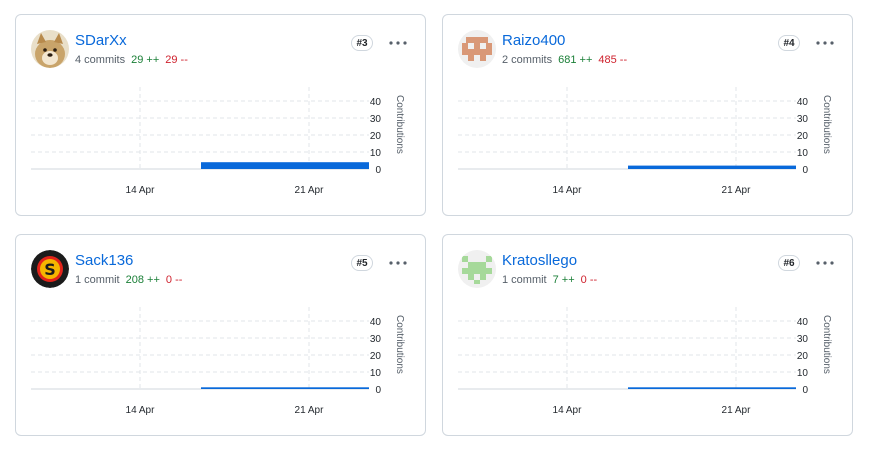 The width and height of the screenshot is (874, 456). What do you see at coordinates (100, 60) in the screenshot?
I see `commit-count: 4 commits` at bounding box center [100, 60].